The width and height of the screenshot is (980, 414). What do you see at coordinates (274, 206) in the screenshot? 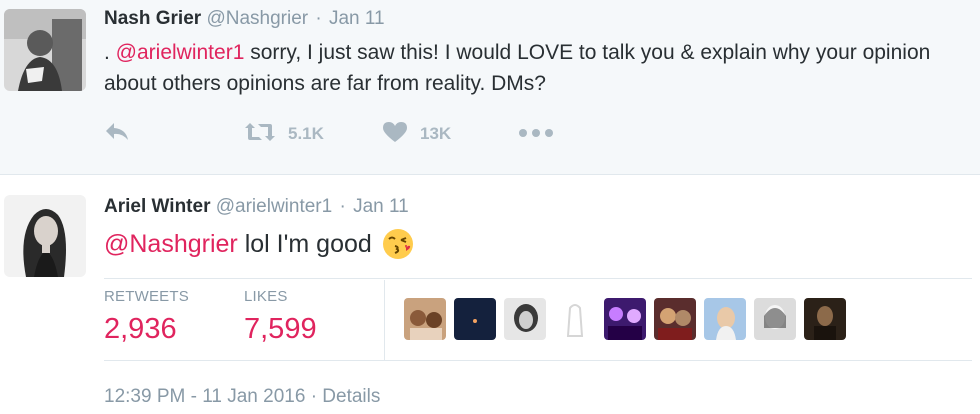
I see `author-handle: @arielwinter1` at bounding box center [274, 206].